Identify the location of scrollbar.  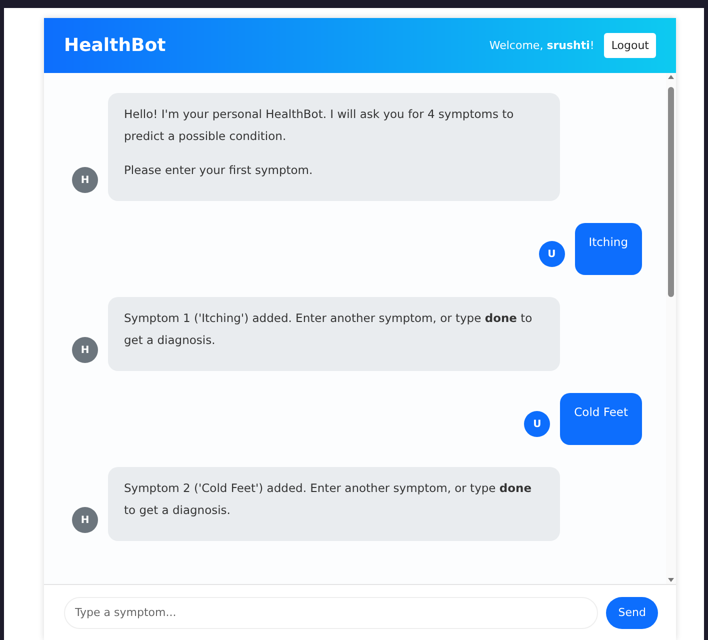
(671, 328).